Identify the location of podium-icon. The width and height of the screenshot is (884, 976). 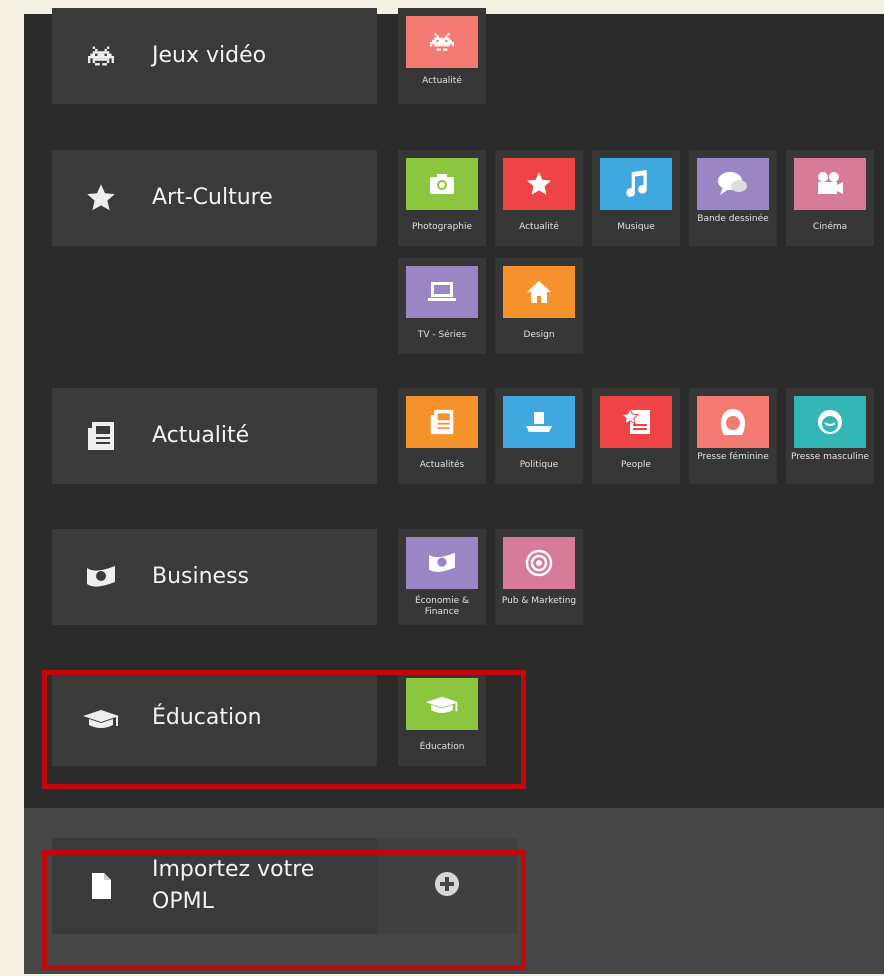
(539, 422).